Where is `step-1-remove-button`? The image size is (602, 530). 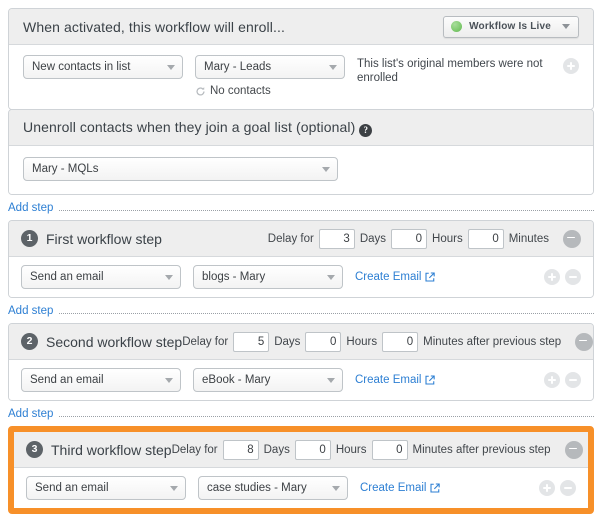
step-1-remove-button is located at coordinates (572, 238).